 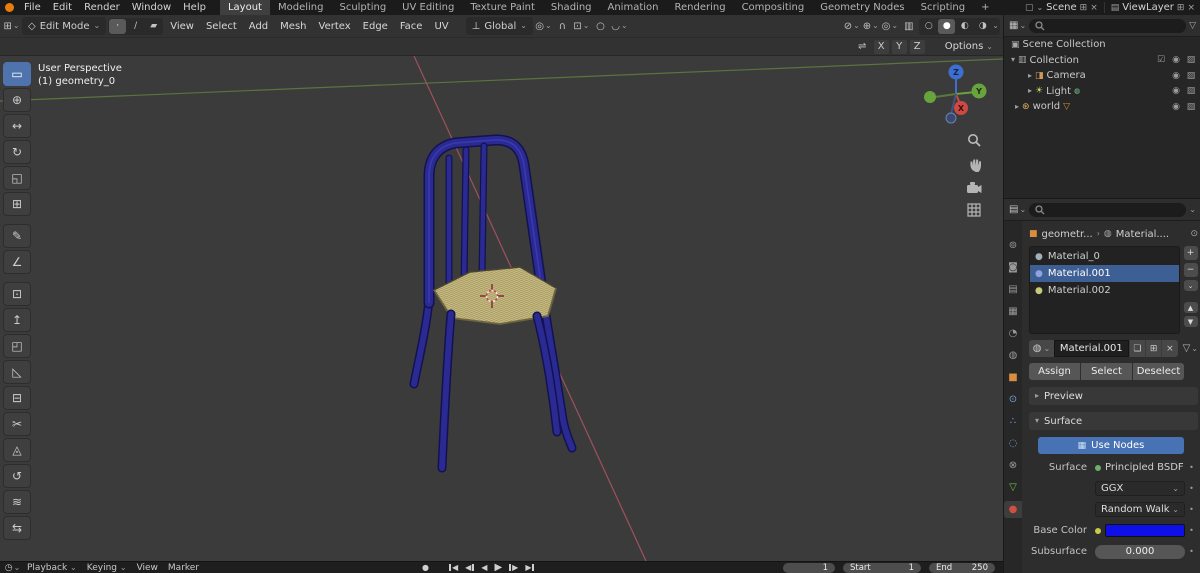 I want to click on solid-shading-button: ●, so click(x=947, y=26).